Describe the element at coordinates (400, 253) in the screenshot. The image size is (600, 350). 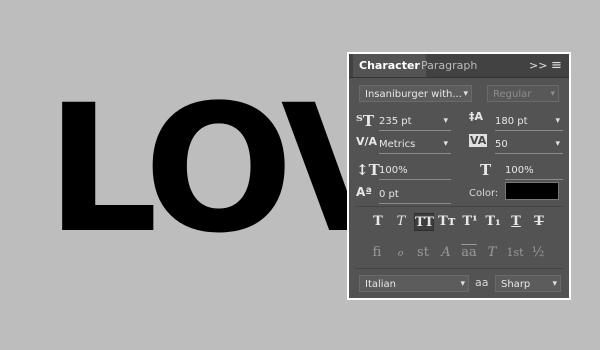
I see `old-style-button: ℴ` at that location.